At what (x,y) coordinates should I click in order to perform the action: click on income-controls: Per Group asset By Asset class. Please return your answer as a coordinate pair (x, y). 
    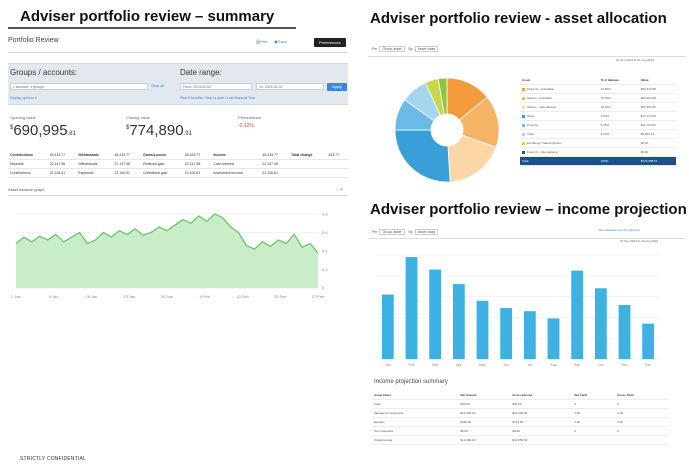
    Looking at the image, I should click on (406, 232).